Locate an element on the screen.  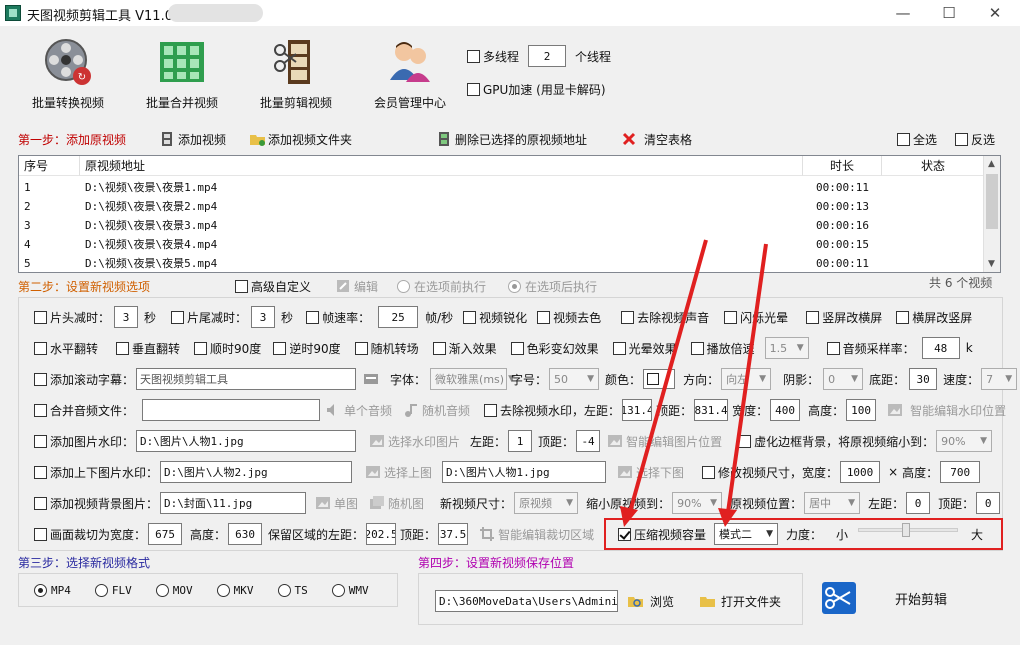
col-header-status: 状态 is located at coordinates (933, 166).